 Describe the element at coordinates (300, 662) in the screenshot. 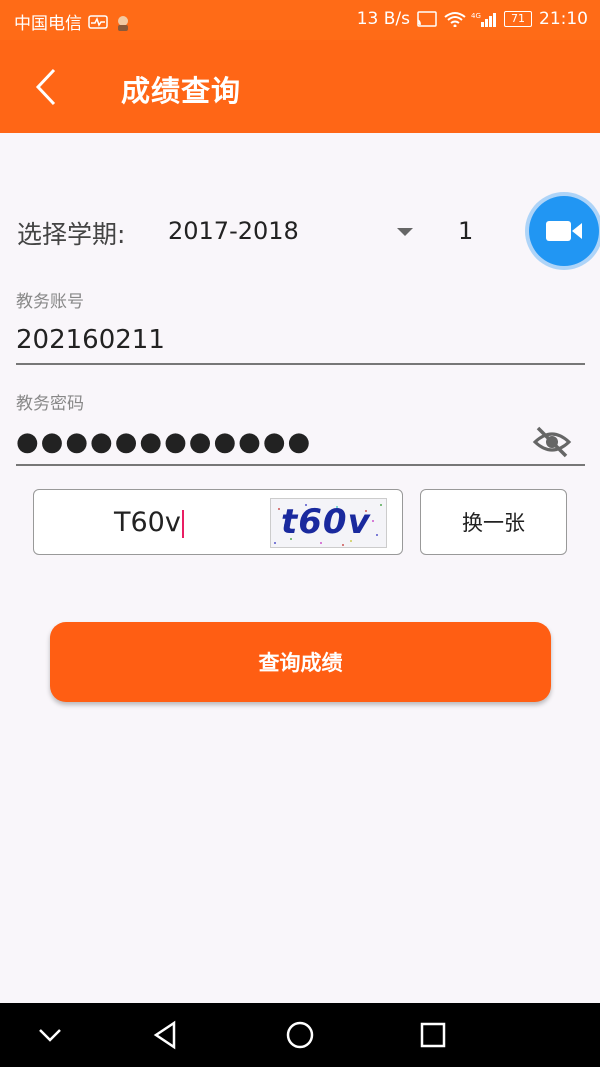

I see `query-scores-button: 查询成绩` at that location.